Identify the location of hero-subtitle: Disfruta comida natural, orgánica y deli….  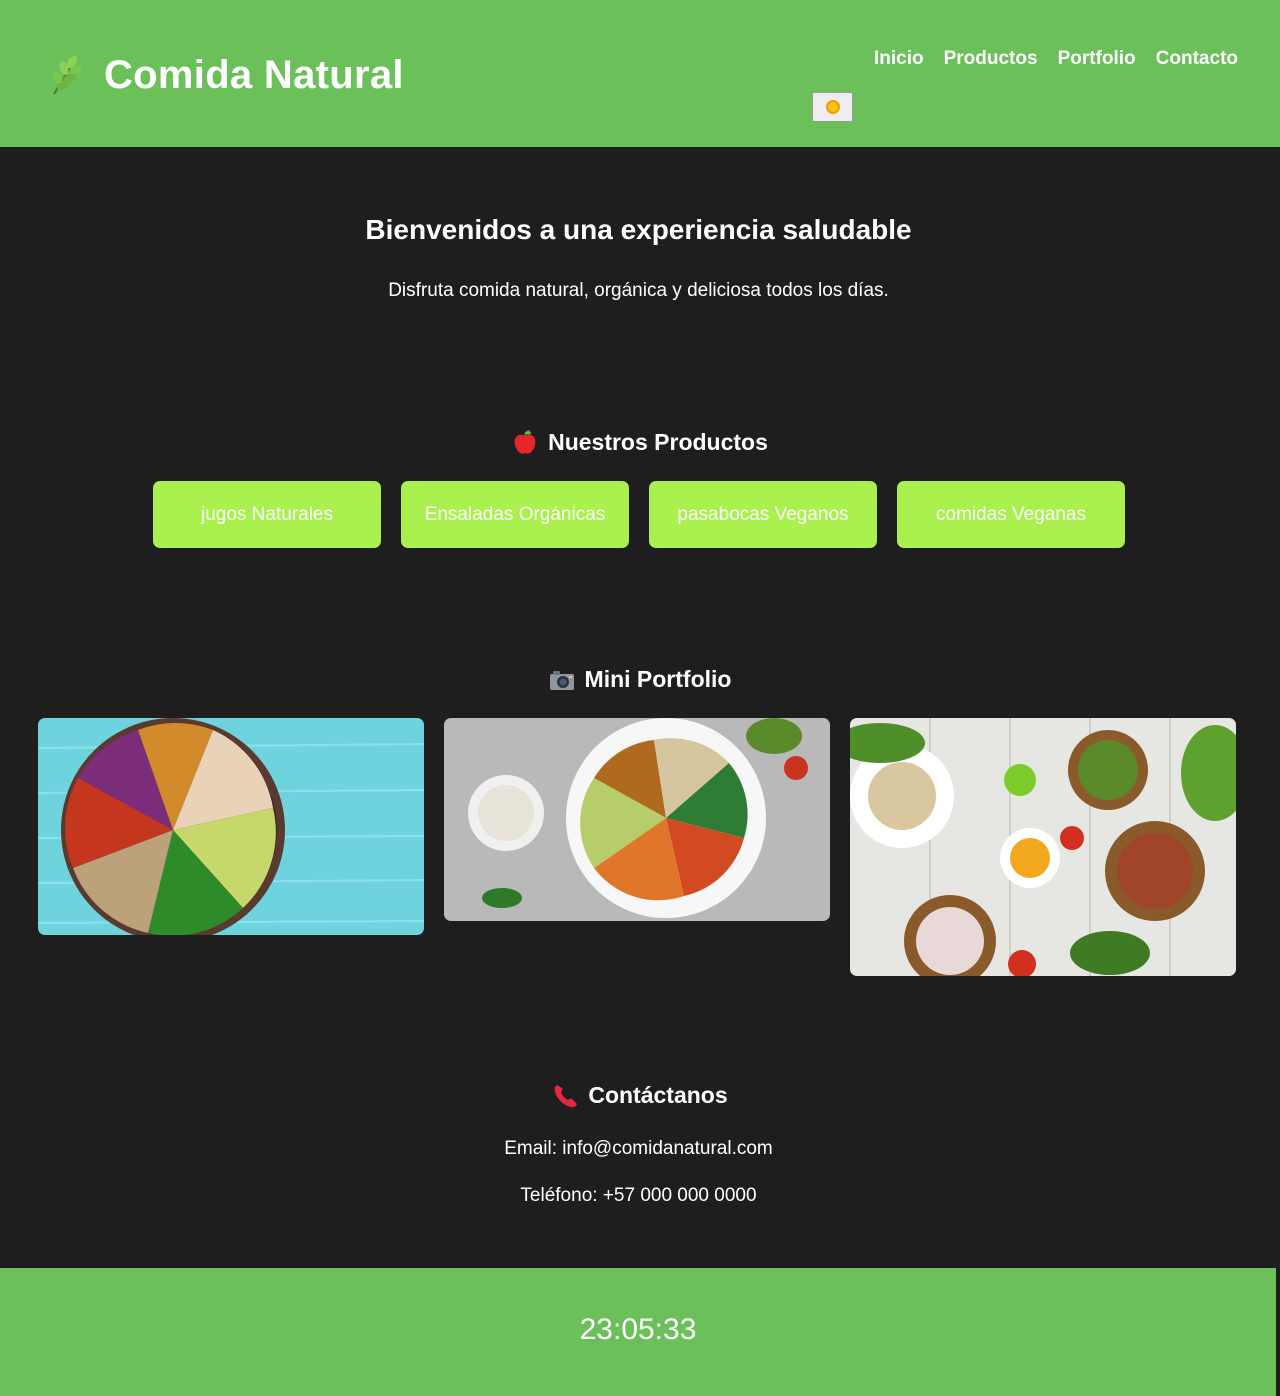
(638, 290).